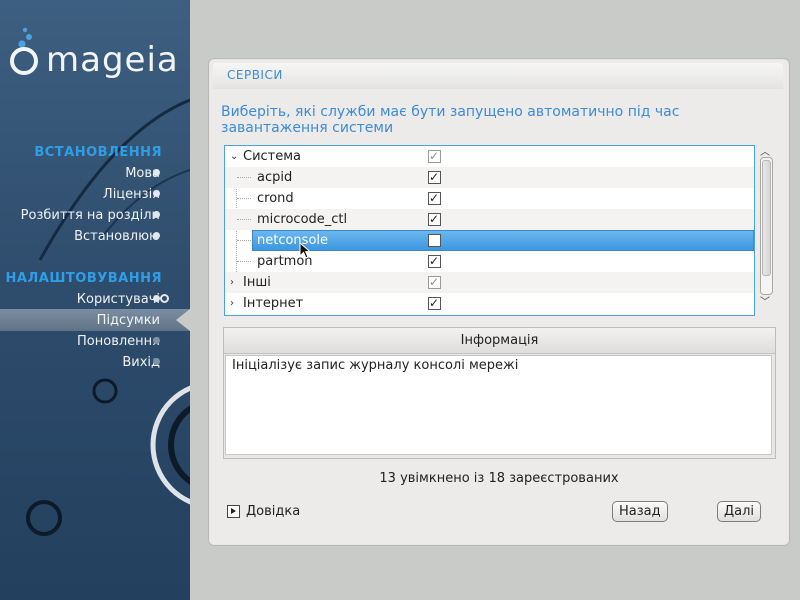 This screenshot has height=600, width=800. Describe the element at coordinates (305, 250) in the screenshot. I see `mouse-pointer-icon` at that location.